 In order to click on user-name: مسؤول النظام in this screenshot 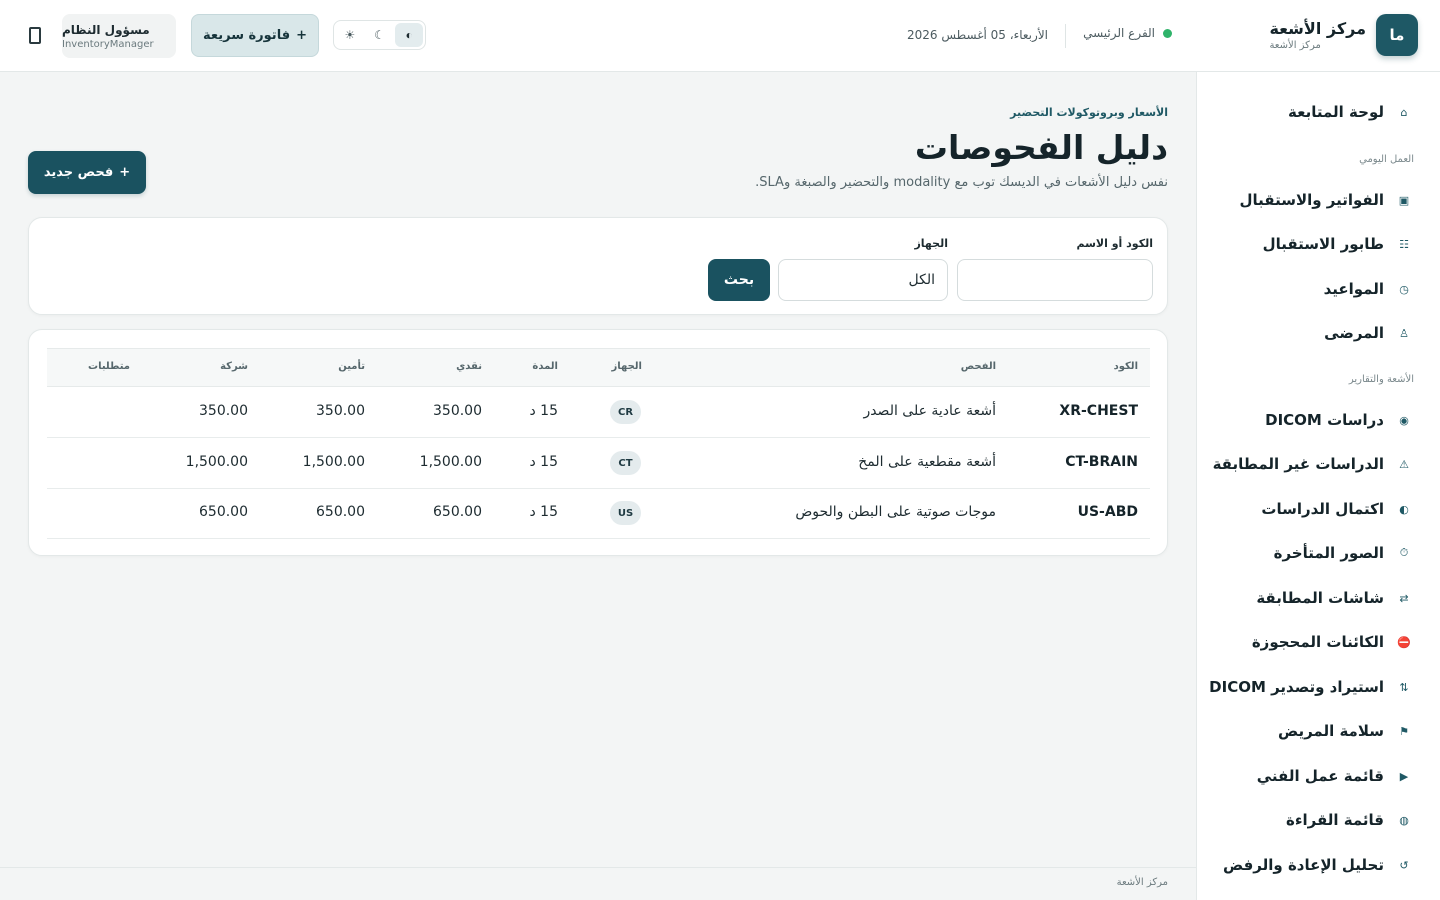, I will do `click(106, 29)`.